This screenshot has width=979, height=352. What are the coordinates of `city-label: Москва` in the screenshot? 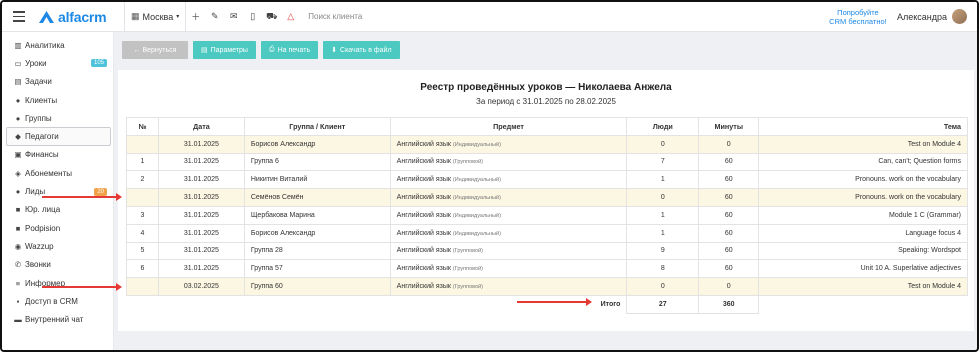 It's located at (158, 16).